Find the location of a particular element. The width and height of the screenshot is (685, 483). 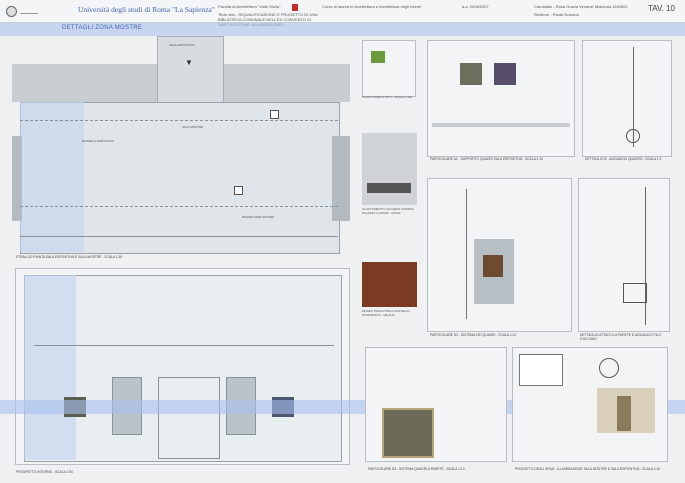

detail-slab is located at coordinates (501, 125).